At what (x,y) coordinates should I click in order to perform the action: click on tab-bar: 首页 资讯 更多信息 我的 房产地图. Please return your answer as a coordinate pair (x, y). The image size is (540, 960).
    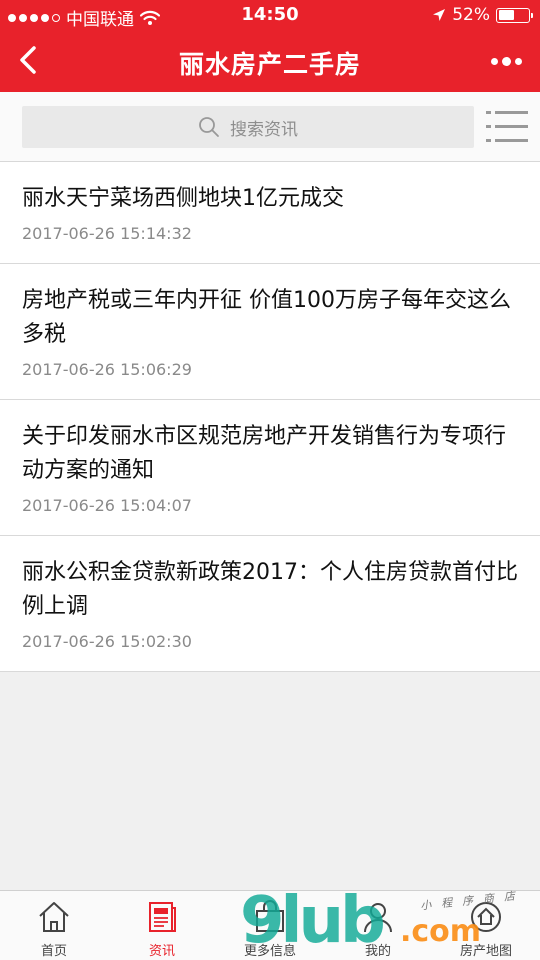
    Looking at the image, I should click on (270, 925).